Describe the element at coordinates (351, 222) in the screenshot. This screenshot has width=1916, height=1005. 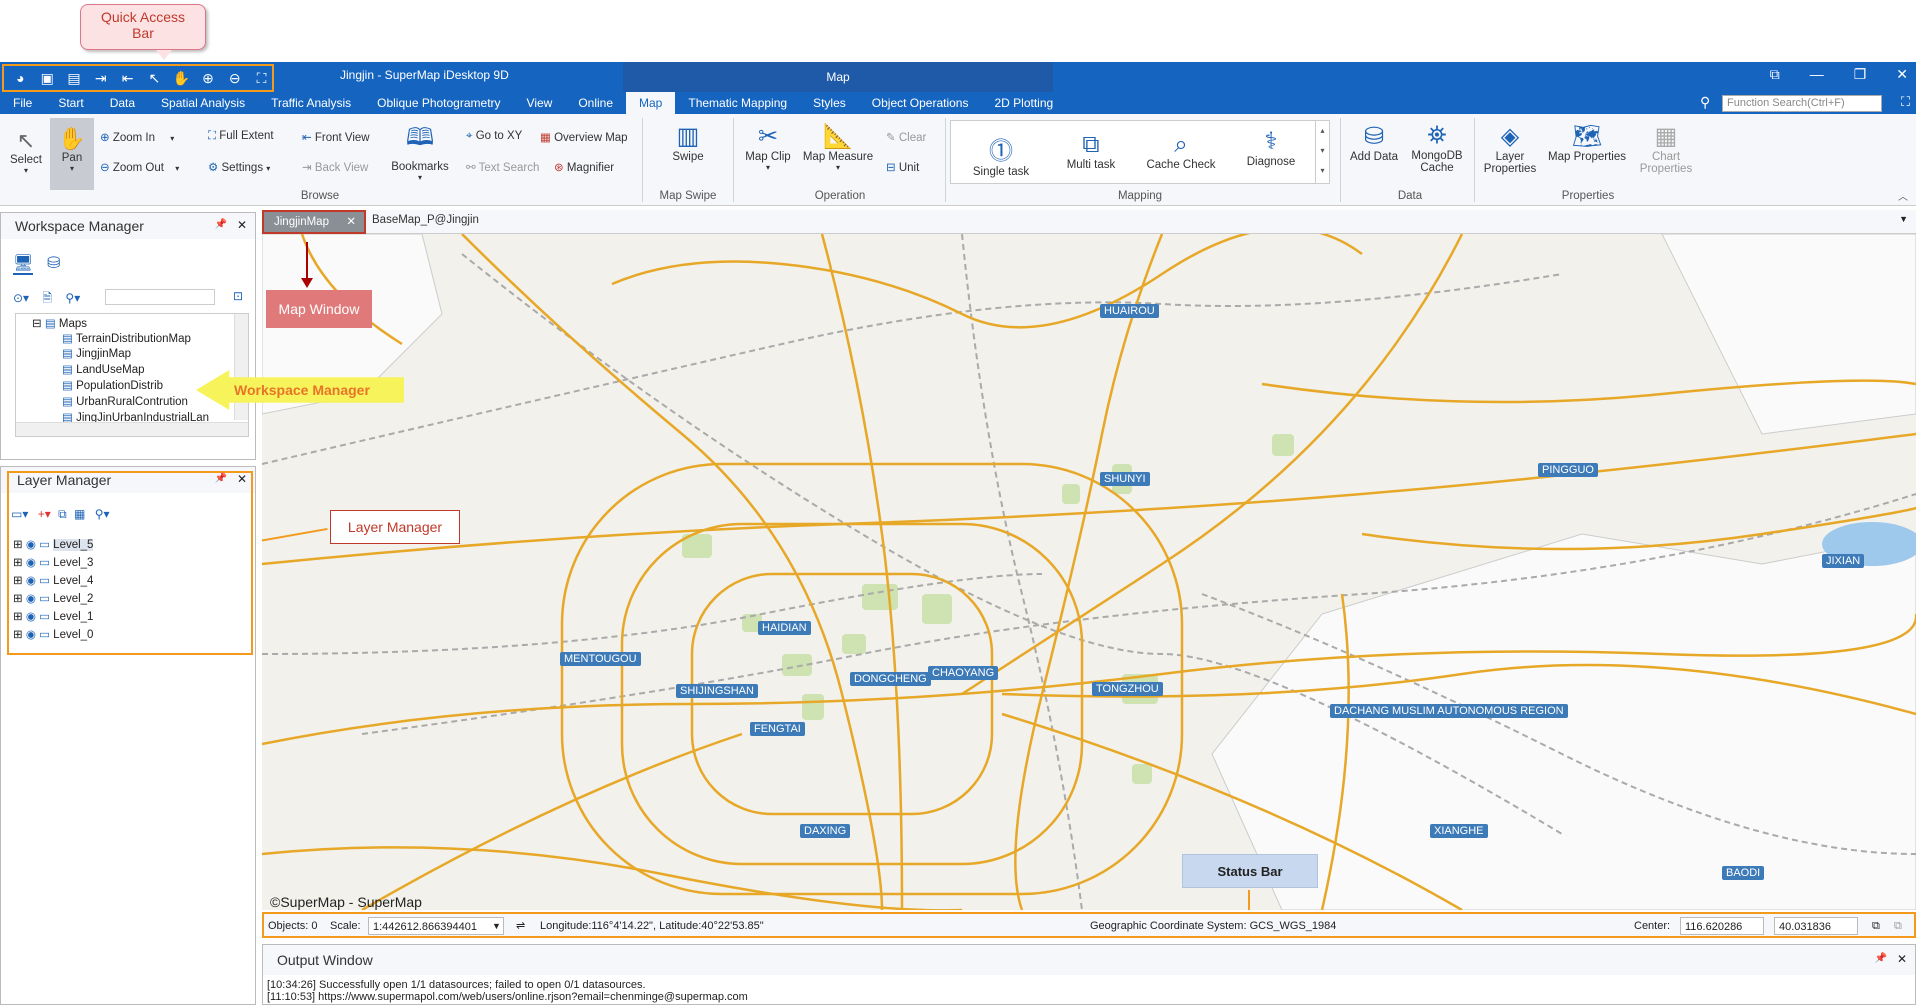
I see `close-tab-icon: ✕` at that location.